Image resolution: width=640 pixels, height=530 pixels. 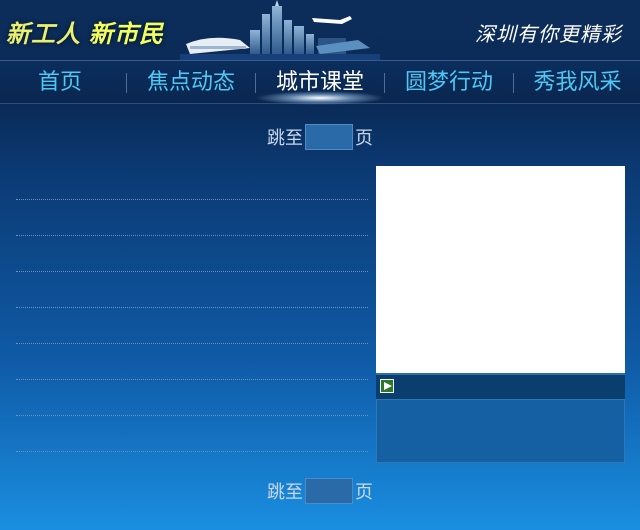 I want to click on site-header: 新工人 新市民 深圳有你更精彩, so click(x=320, y=30).